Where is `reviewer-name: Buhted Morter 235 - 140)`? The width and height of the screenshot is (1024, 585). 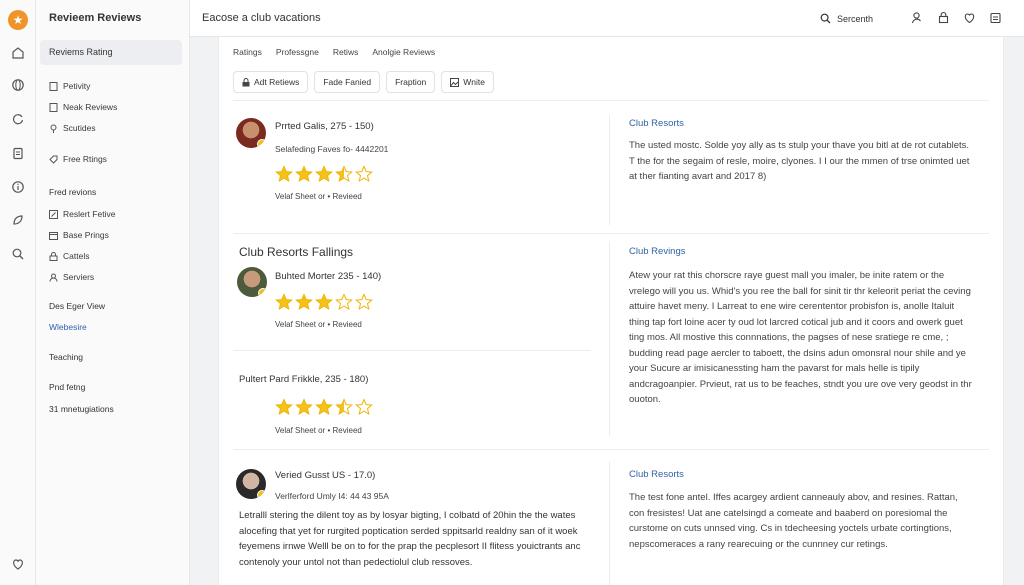 reviewer-name: Buhted Morter 235 - 140) is located at coordinates (328, 276).